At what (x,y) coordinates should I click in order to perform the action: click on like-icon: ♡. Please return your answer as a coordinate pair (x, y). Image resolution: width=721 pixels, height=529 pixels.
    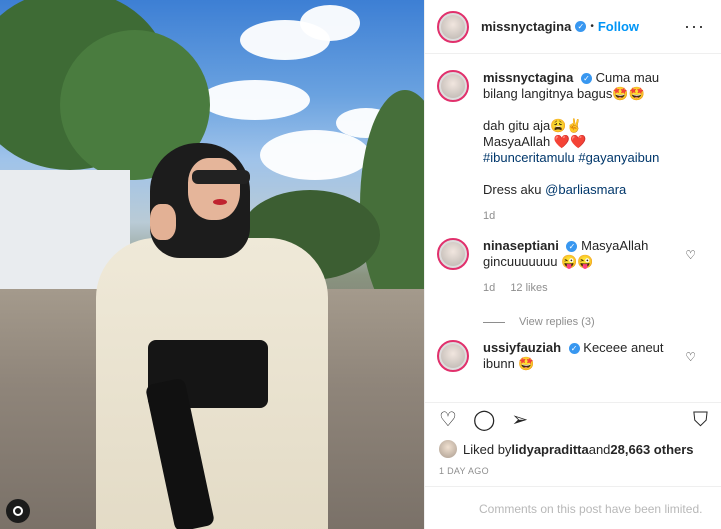
    Looking at the image, I should click on (448, 420).